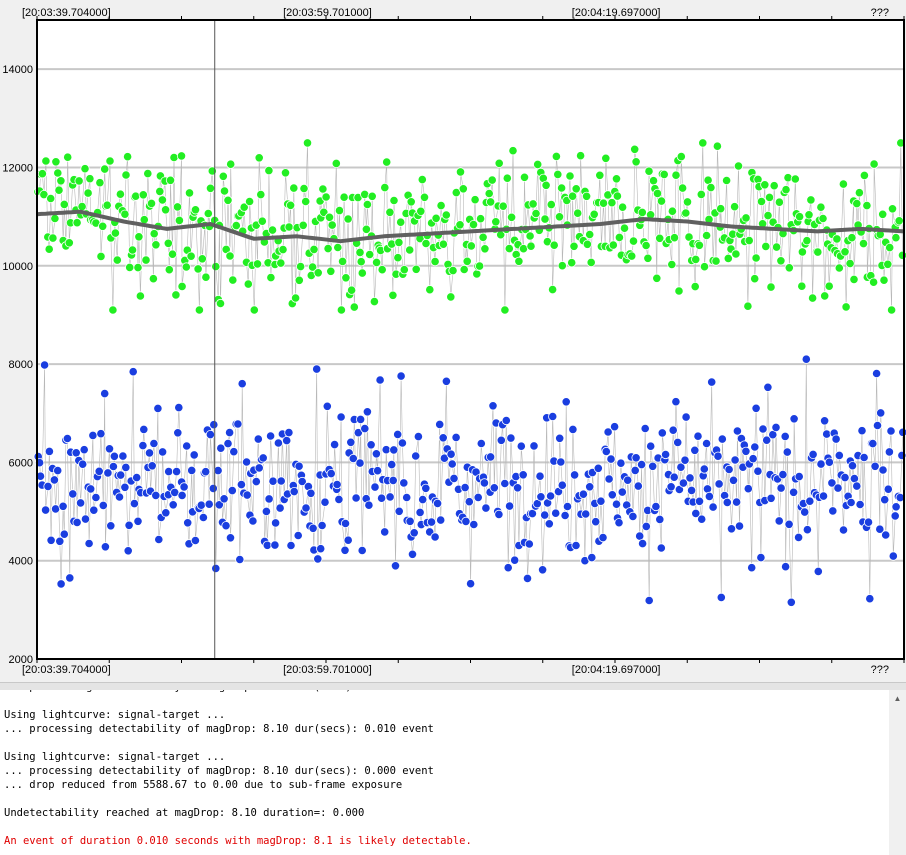 This screenshot has height=855, width=906. I want to click on x-label-bottom: [20:03:59.701000], so click(327, 670).